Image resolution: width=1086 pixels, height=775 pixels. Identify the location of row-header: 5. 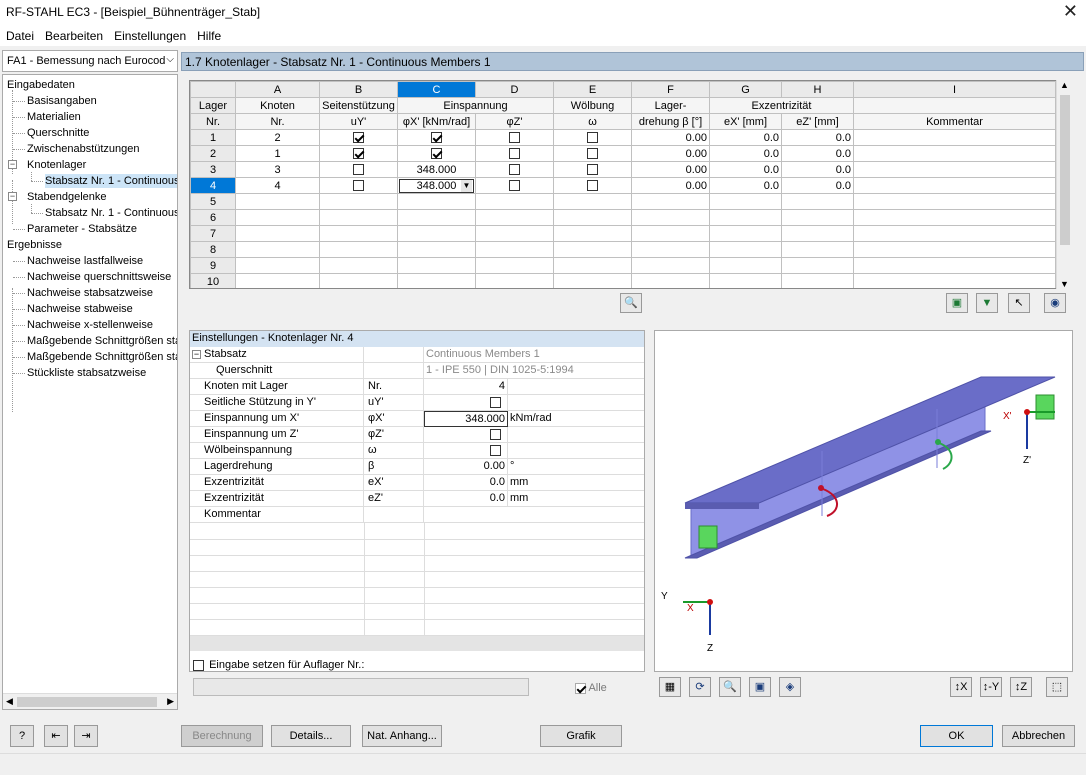
(213, 201).